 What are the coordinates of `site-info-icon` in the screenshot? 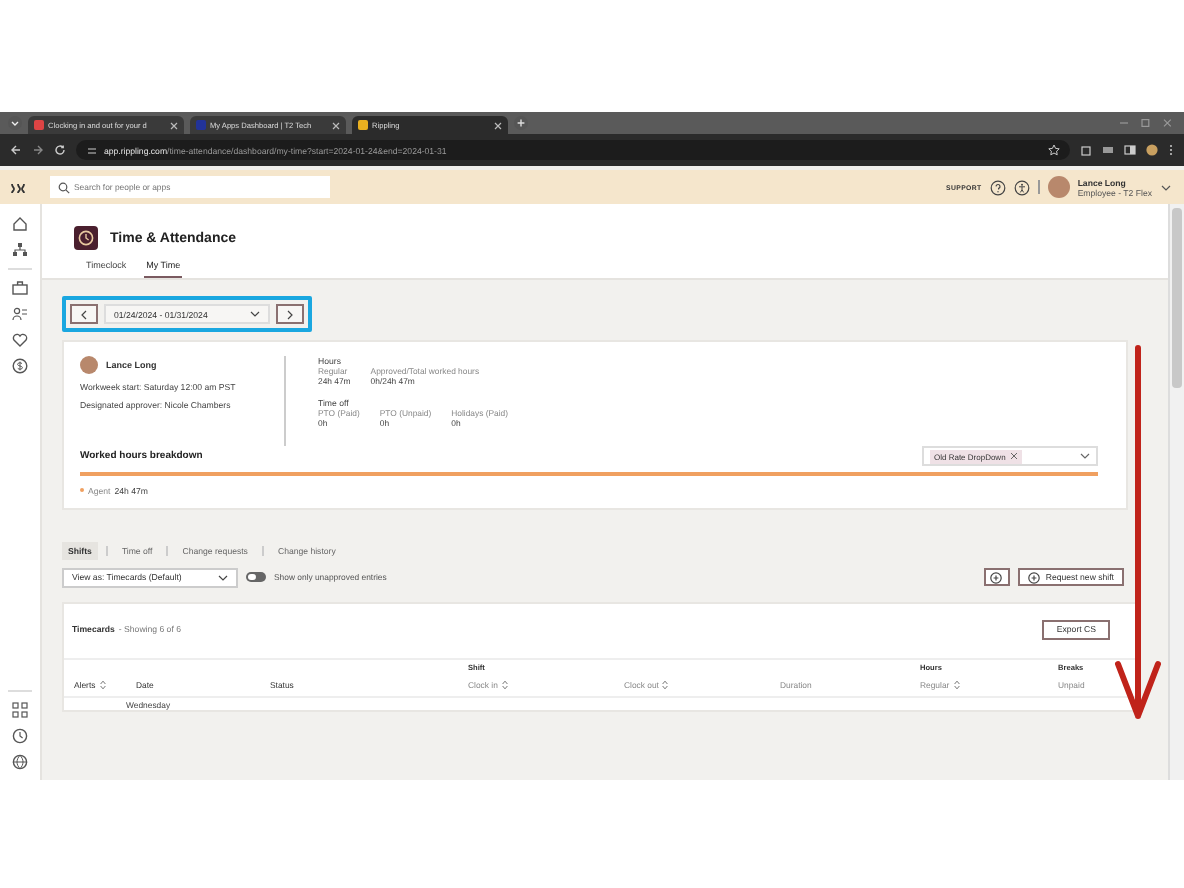 It's located at (92, 150).